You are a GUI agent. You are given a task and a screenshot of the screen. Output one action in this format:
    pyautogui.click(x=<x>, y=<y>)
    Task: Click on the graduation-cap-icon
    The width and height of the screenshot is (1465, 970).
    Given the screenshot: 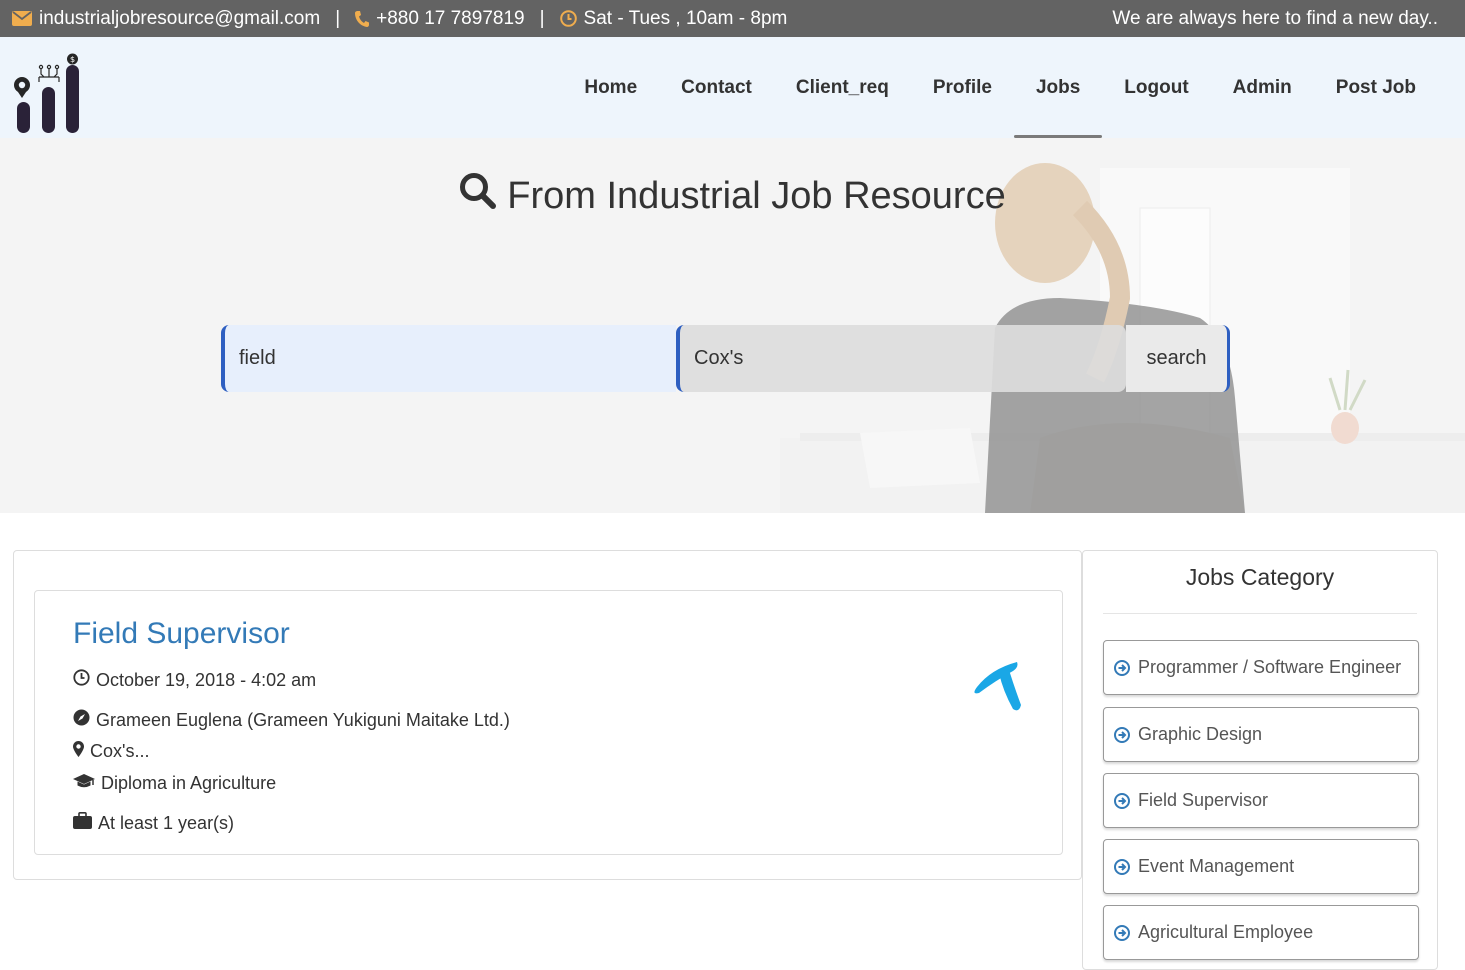 What is the action you would take?
    pyautogui.click(x=84, y=783)
    